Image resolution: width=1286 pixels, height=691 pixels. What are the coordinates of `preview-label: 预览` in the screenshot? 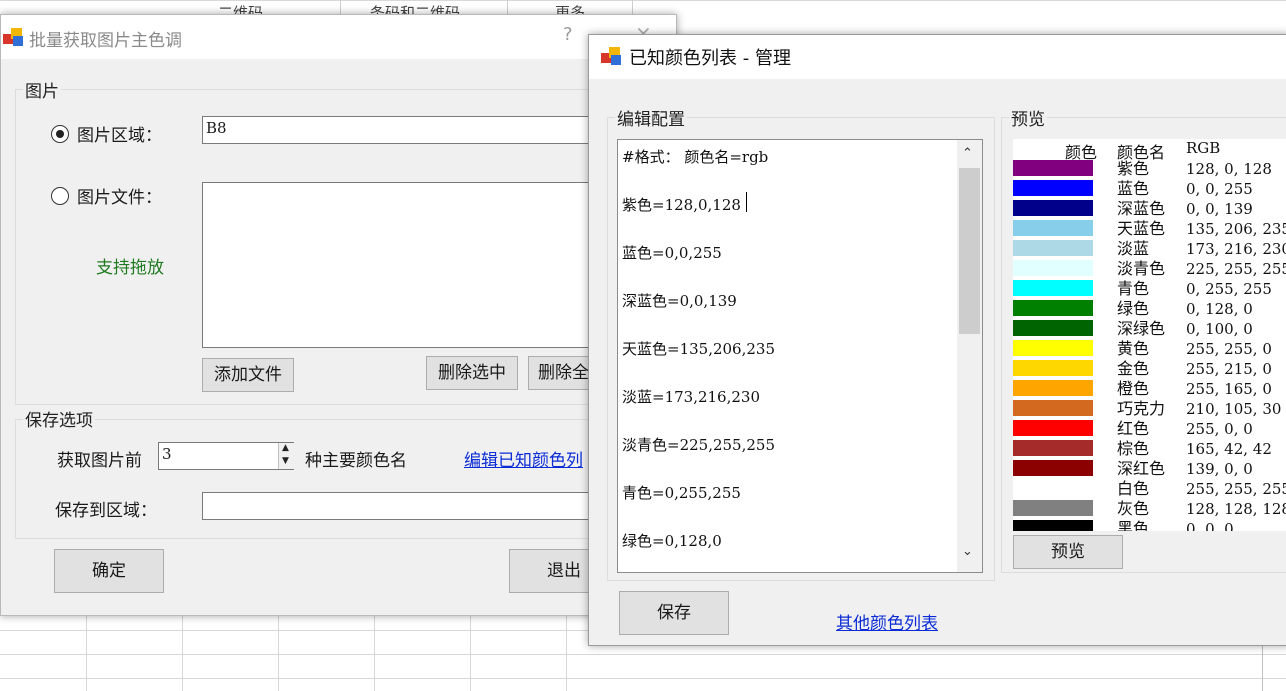 It's located at (1028, 117).